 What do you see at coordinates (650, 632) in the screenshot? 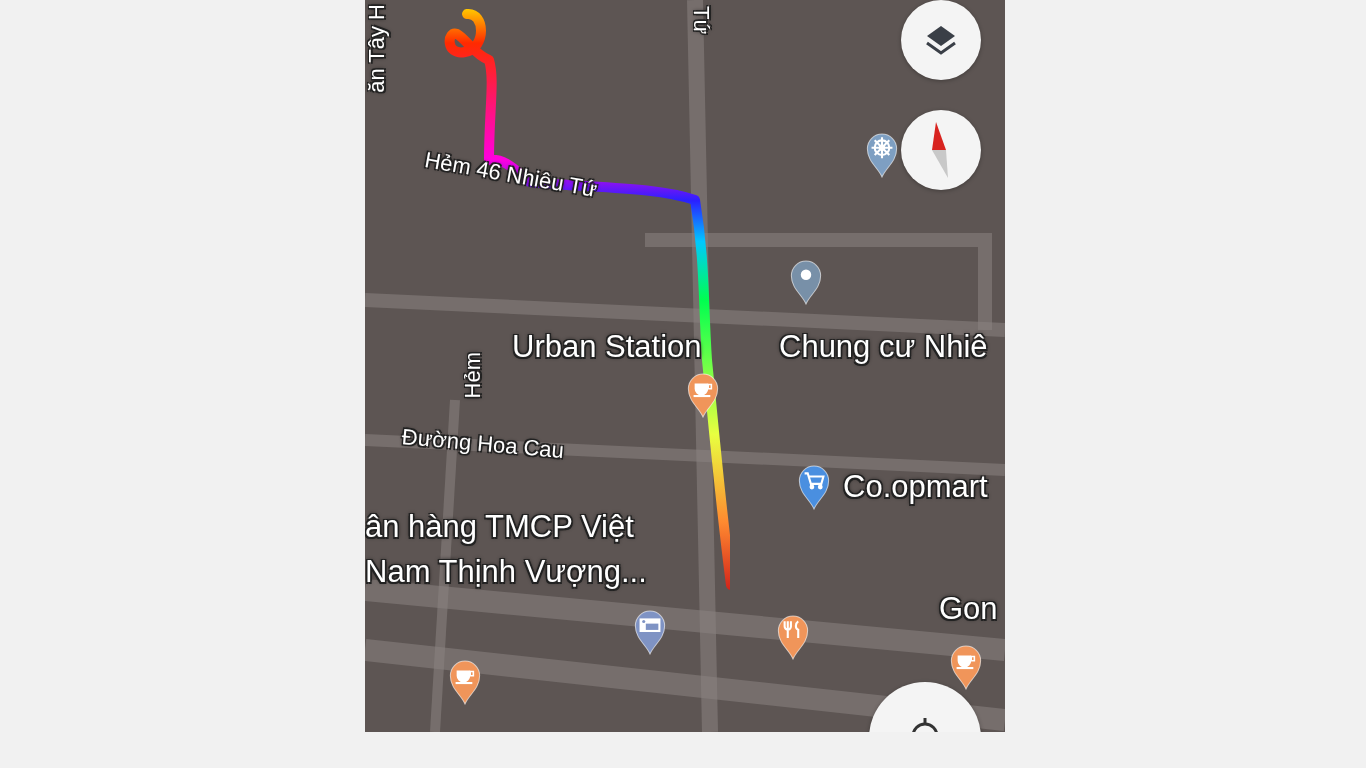
I see `atm-pin-icon` at bounding box center [650, 632].